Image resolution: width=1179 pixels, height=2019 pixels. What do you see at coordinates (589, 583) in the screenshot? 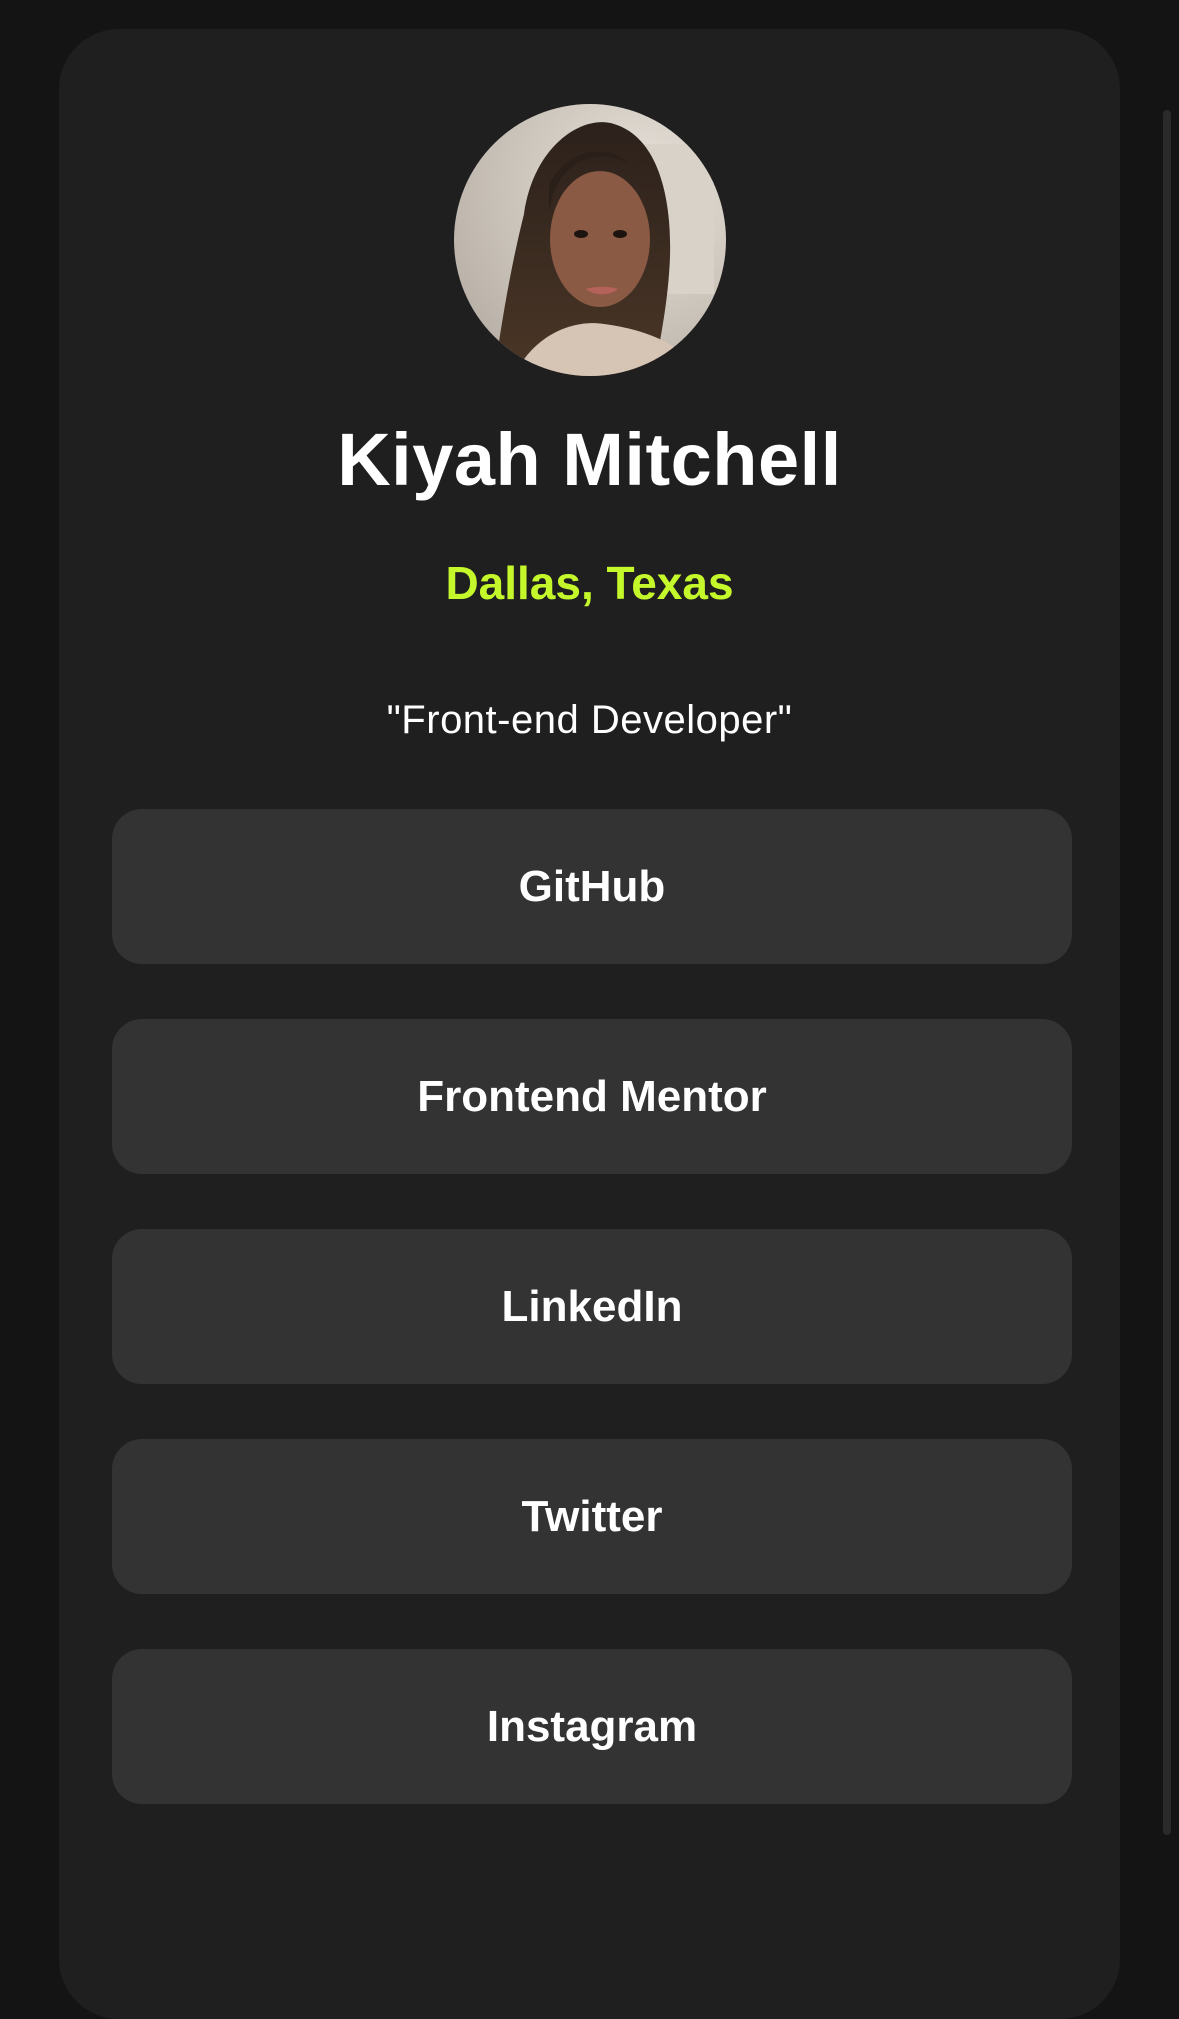
I see `profile-location: Dallas, Texas` at bounding box center [589, 583].